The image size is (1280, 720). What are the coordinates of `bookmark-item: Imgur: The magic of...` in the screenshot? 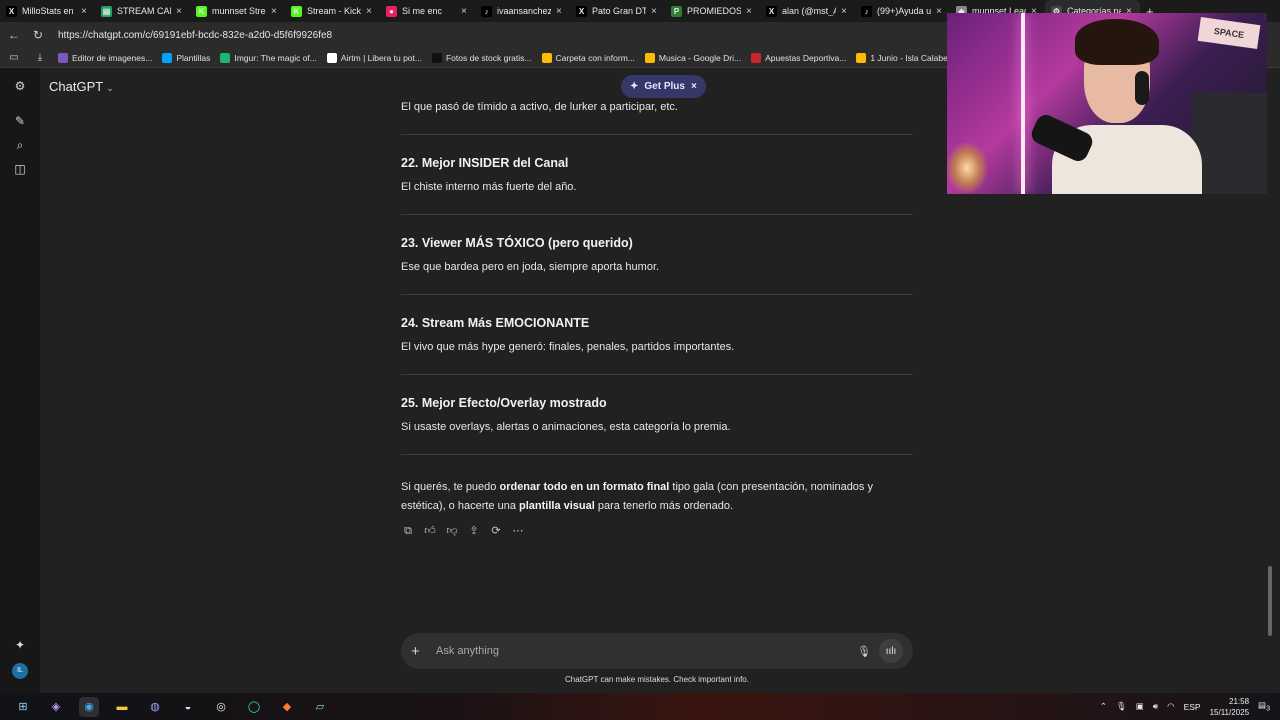 It's located at (268, 57).